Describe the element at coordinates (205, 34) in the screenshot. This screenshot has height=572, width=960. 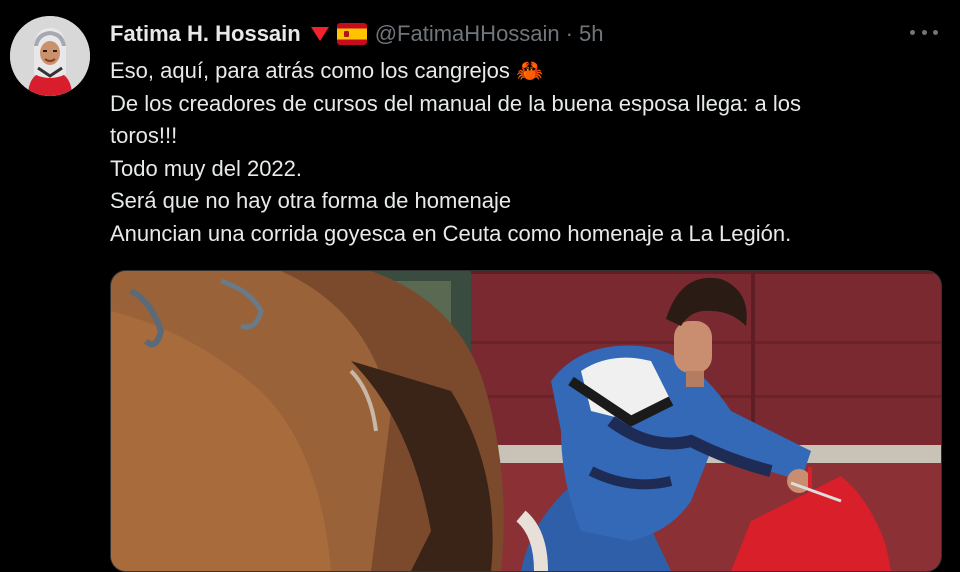
I see `author-name: Fatima H. Hossain` at that location.